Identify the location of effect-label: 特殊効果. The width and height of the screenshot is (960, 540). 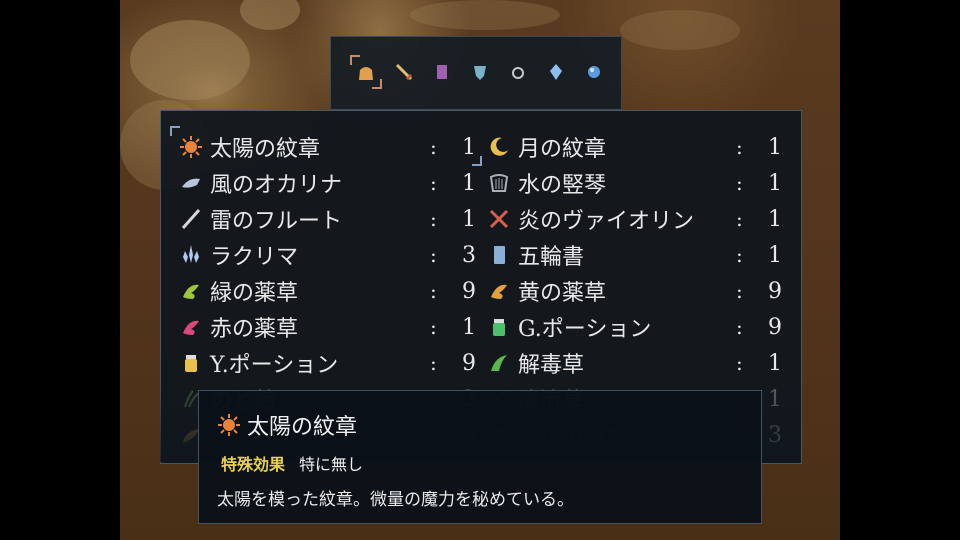
(253, 464).